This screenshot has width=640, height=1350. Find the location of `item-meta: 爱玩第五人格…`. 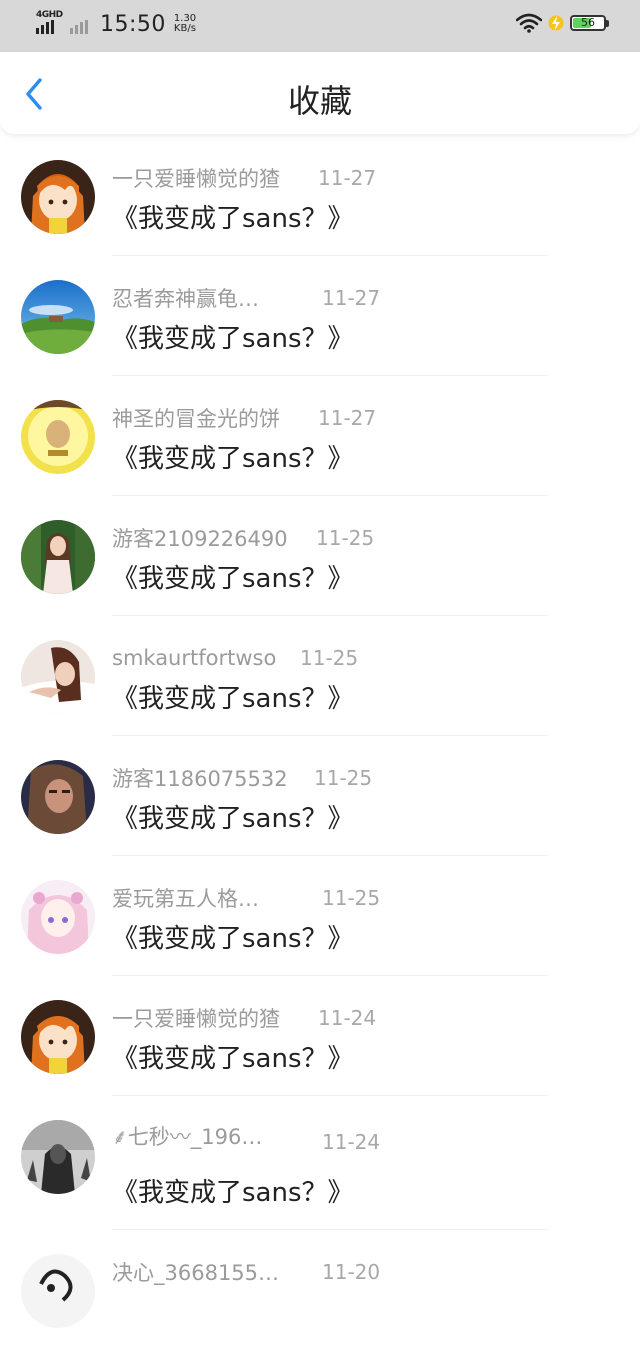

item-meta: 爱玩第五人格… is located at coordinates (185, 898).